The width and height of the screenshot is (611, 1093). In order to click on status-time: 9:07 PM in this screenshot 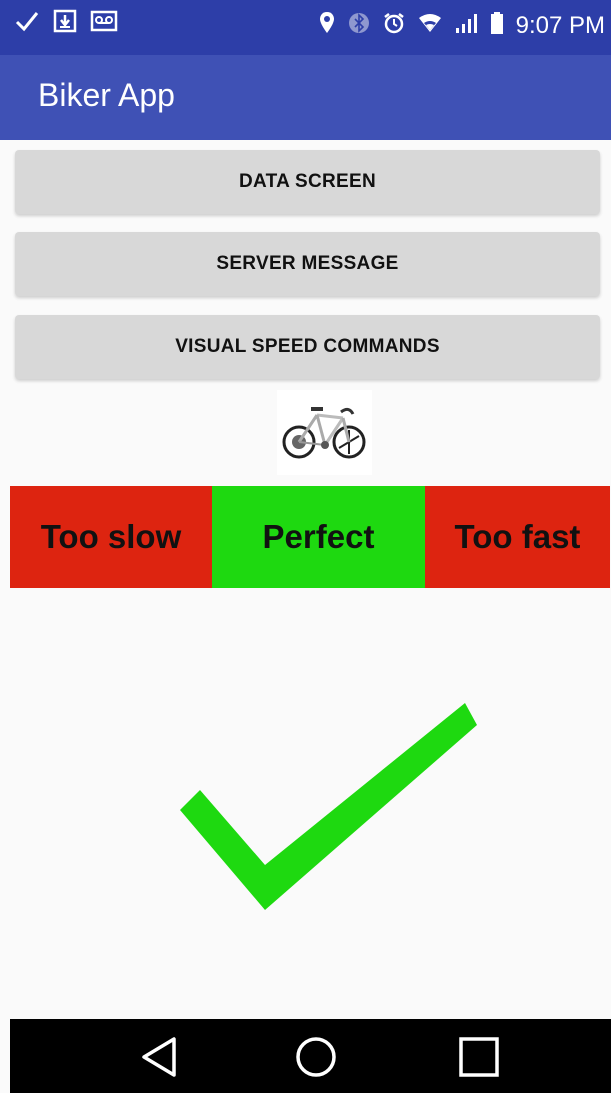, I will do `click(560, 25)`.